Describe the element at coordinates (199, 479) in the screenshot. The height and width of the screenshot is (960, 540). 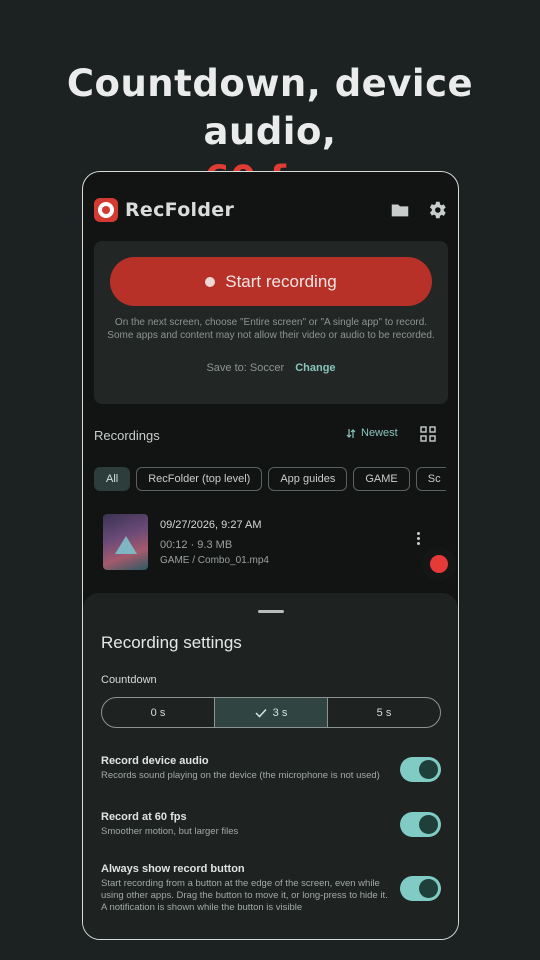
I see `filter-chip-recfolder: RecFolder (top level)` at that location.